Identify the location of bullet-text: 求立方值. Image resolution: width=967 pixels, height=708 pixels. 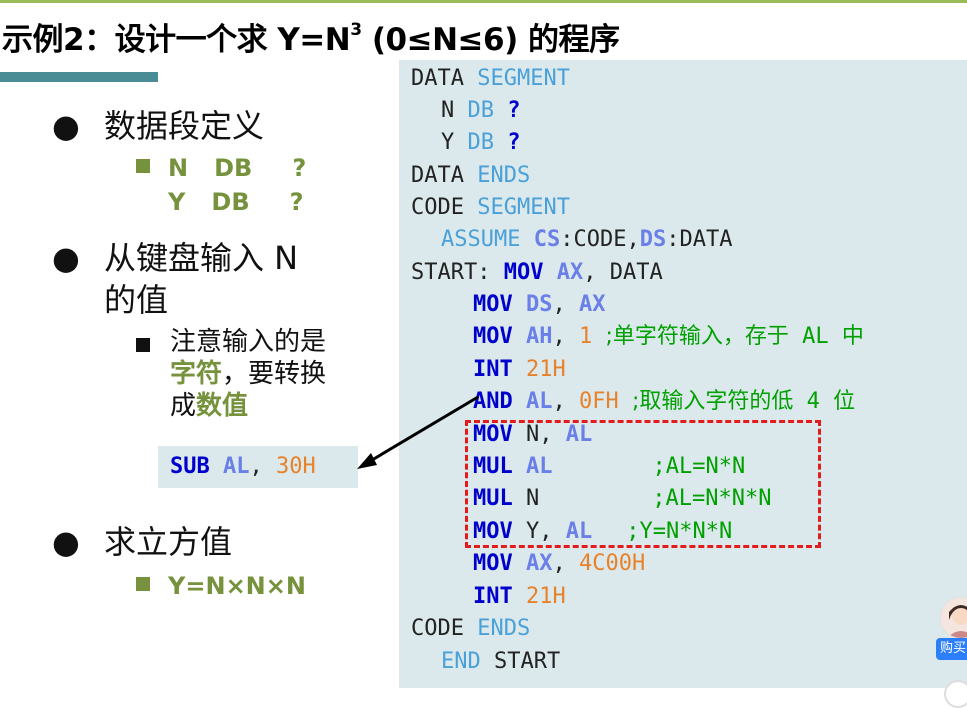
(168, 542).